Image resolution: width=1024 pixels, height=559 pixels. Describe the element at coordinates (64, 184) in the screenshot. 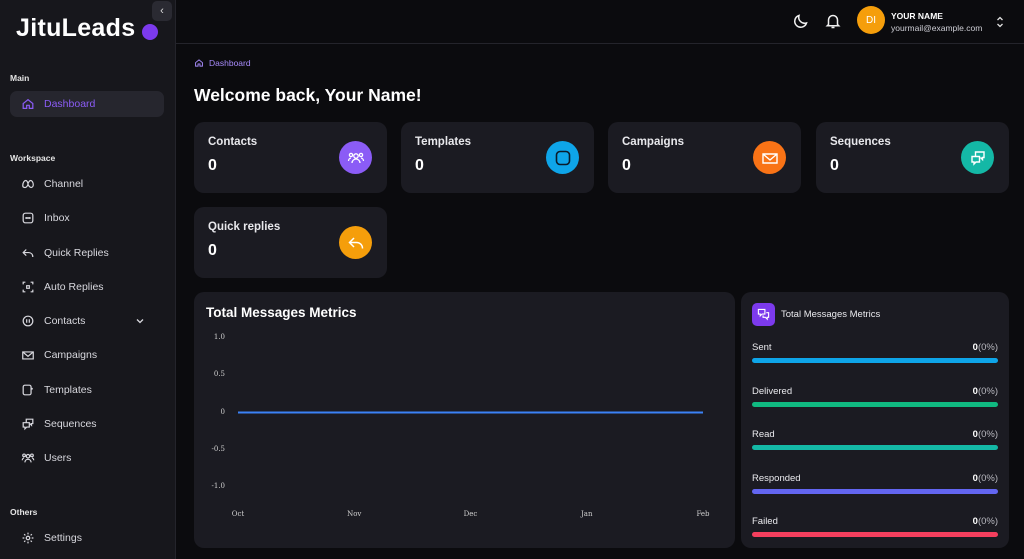

I see `sidebar-item-label: Channel` at that location.